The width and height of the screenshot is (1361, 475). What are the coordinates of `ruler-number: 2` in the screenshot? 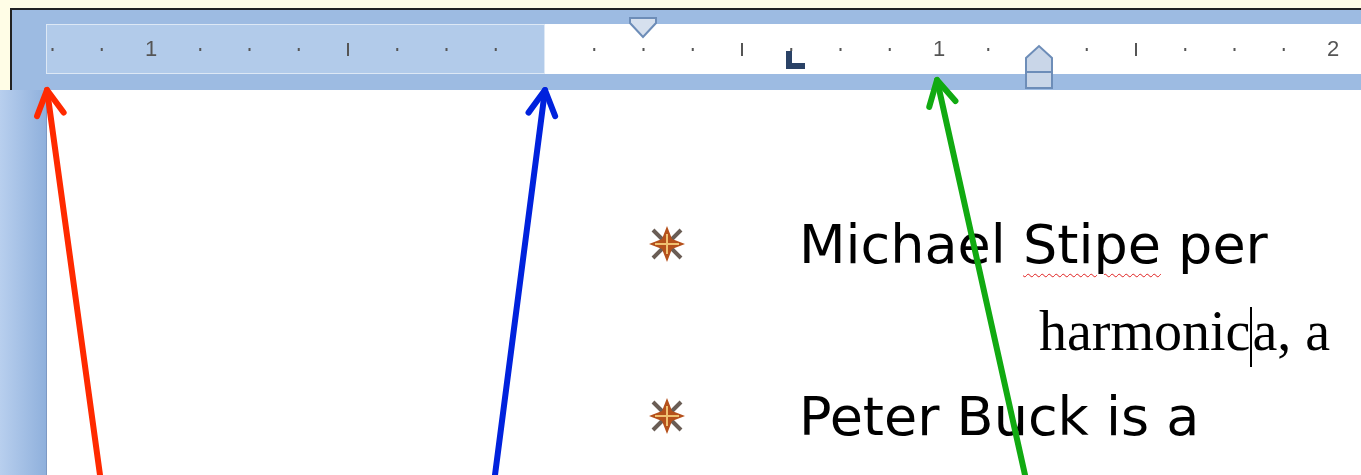 It's located at (1333, 49).